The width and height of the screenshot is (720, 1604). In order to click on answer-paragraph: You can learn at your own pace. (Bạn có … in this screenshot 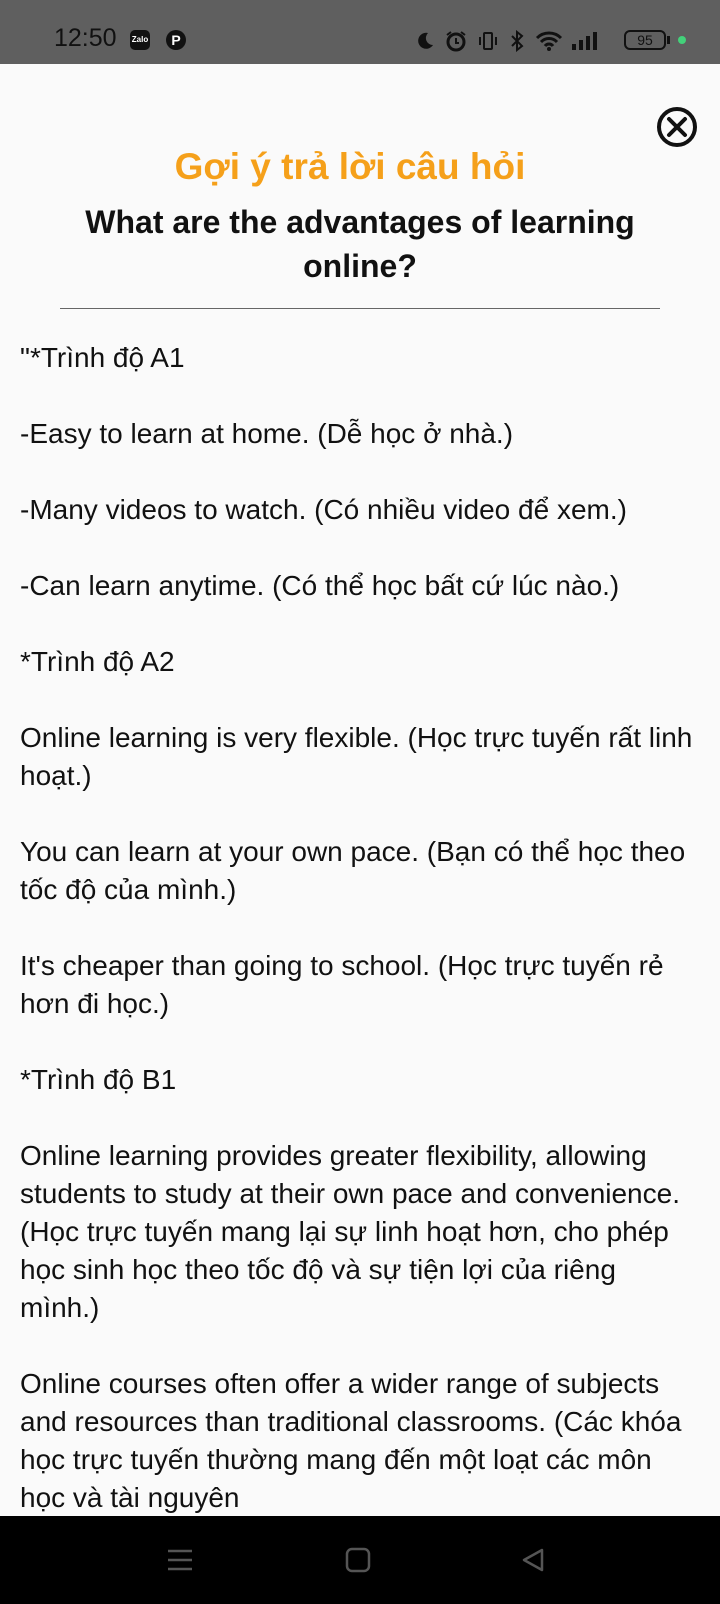, I will do `click(353, 870)`.